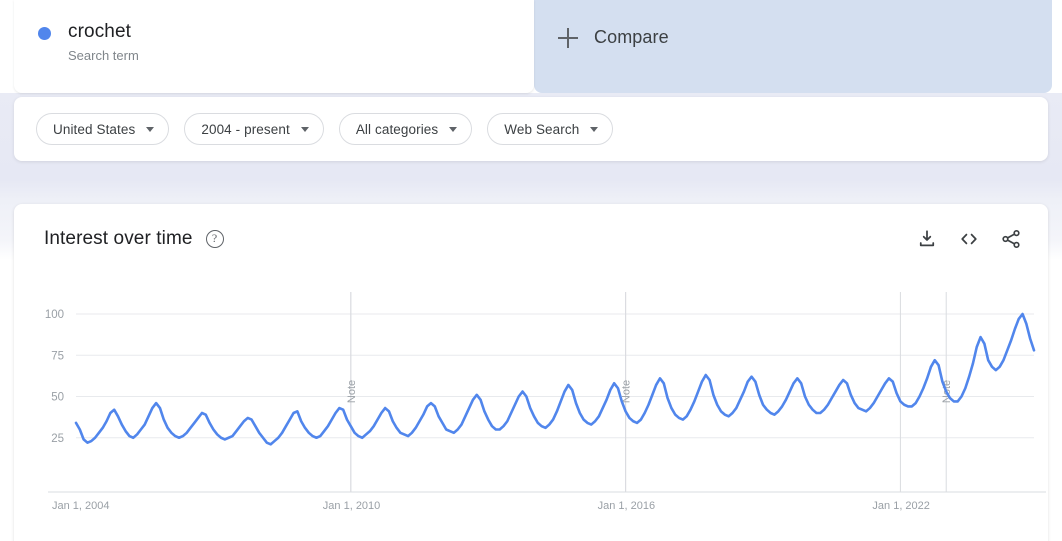 The image size is (1062, 541). What do you see at coordinates (57, 439) in the screenshot?
I see `y-axis-tick-25: 25` at bounding box center [57, 439].